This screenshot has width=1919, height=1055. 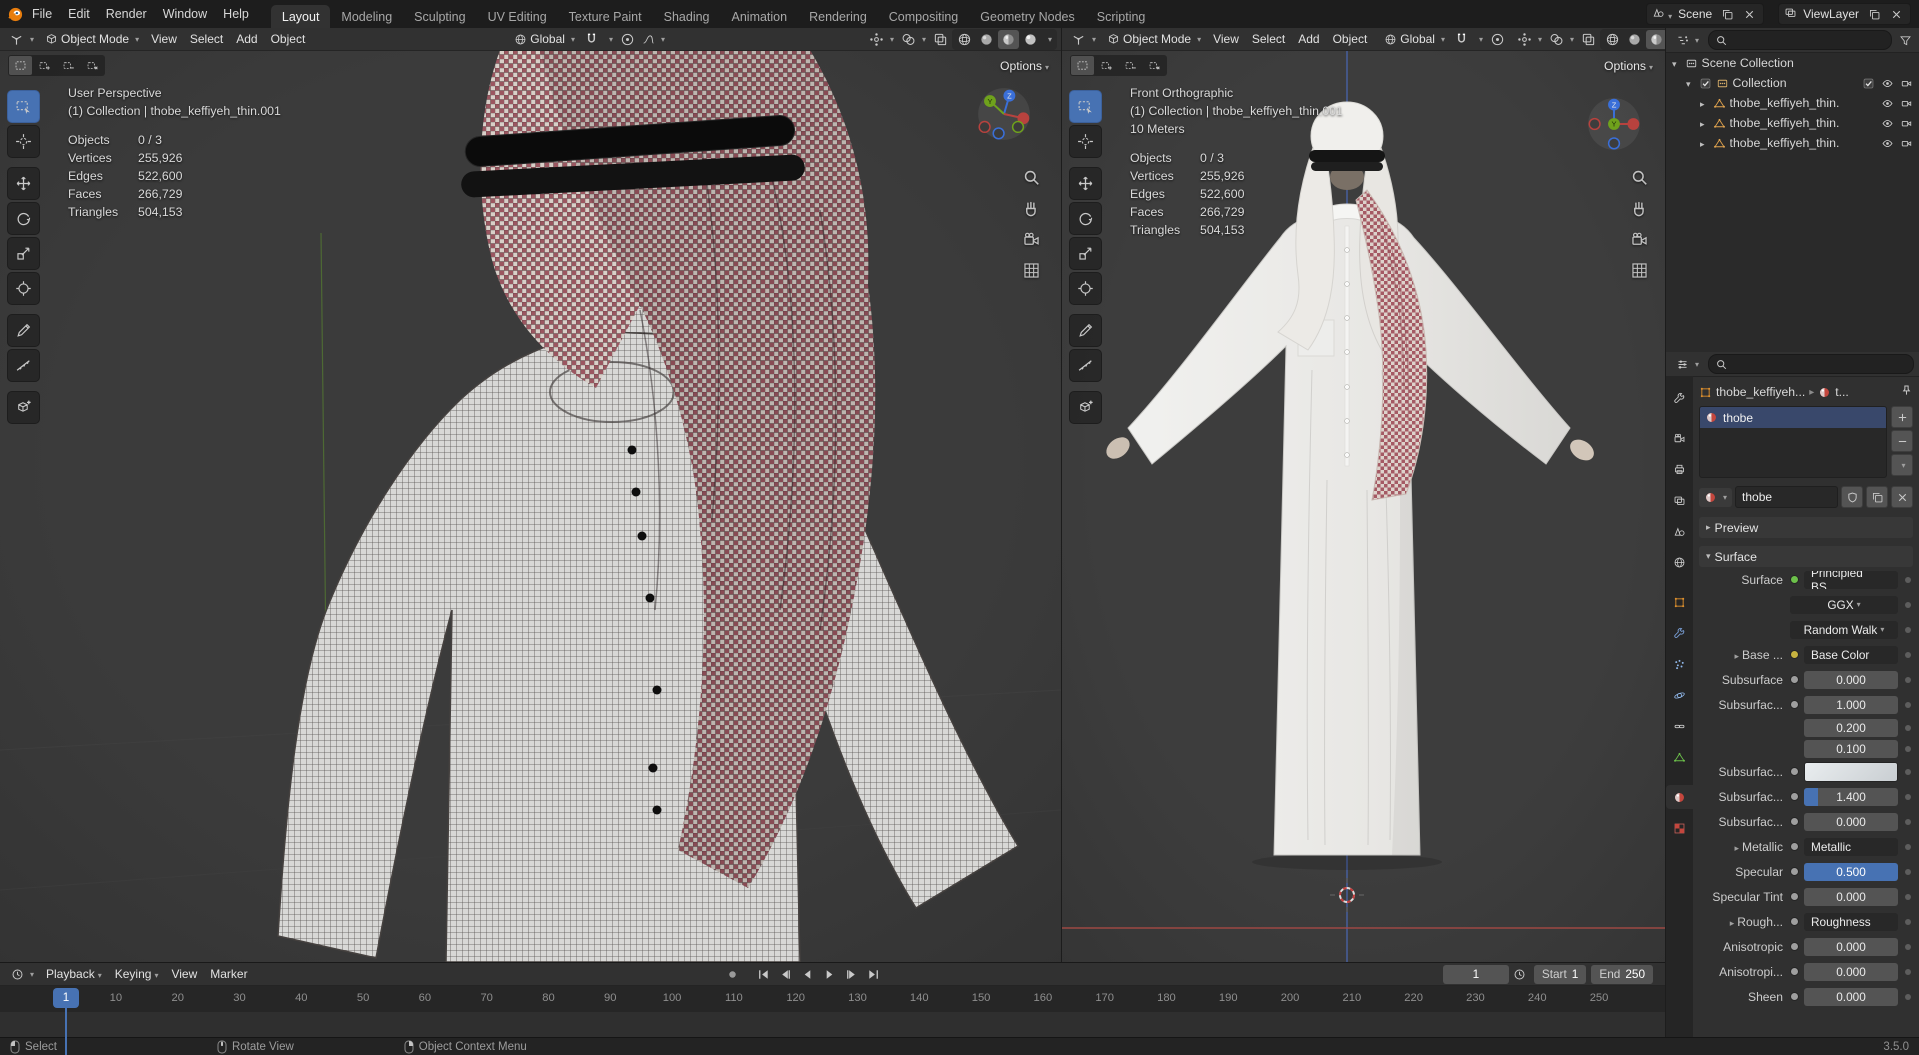 What do you see at coordinates (44, 65) in the screenshot?
I see `select-mode-extend-button` at bounding box center [44, 65].